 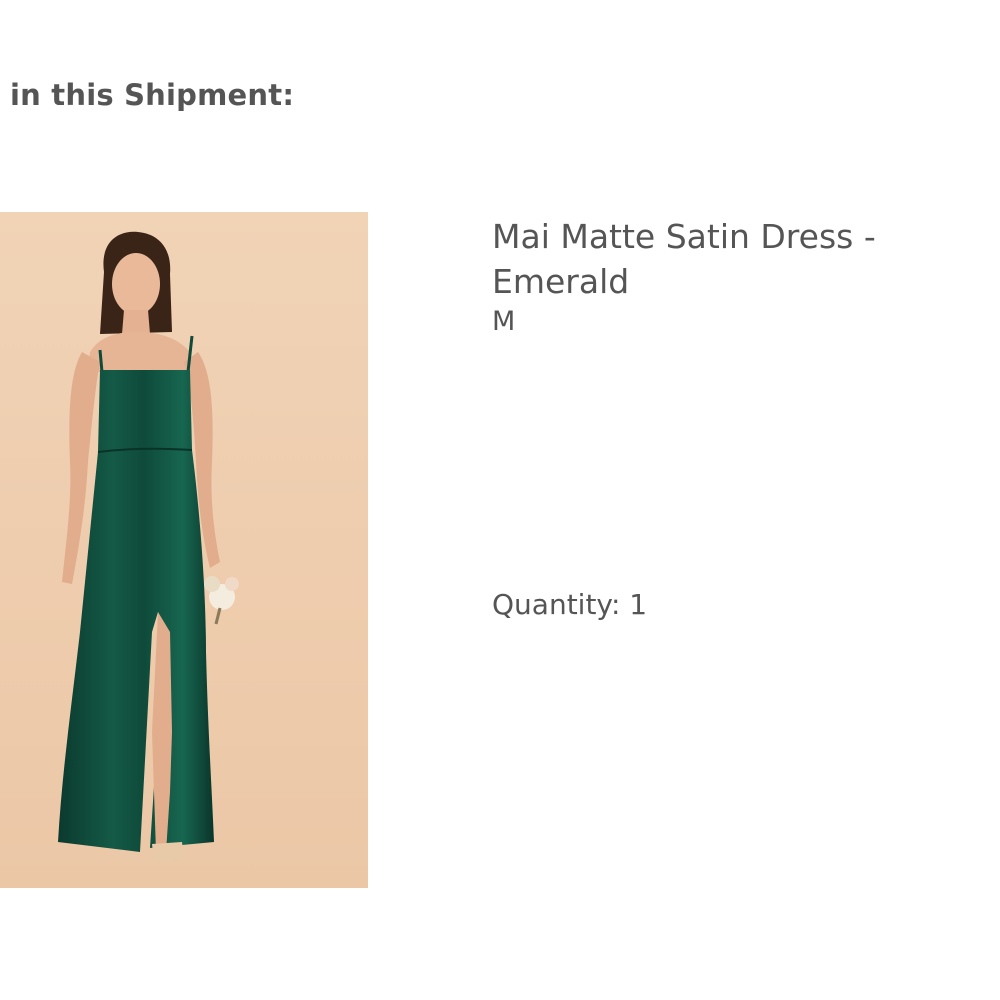 What do you see at coordinates (570, 604) in the screenshot?
I see `product-quantity: Quantity: 1` at bounding box center [570, 604].